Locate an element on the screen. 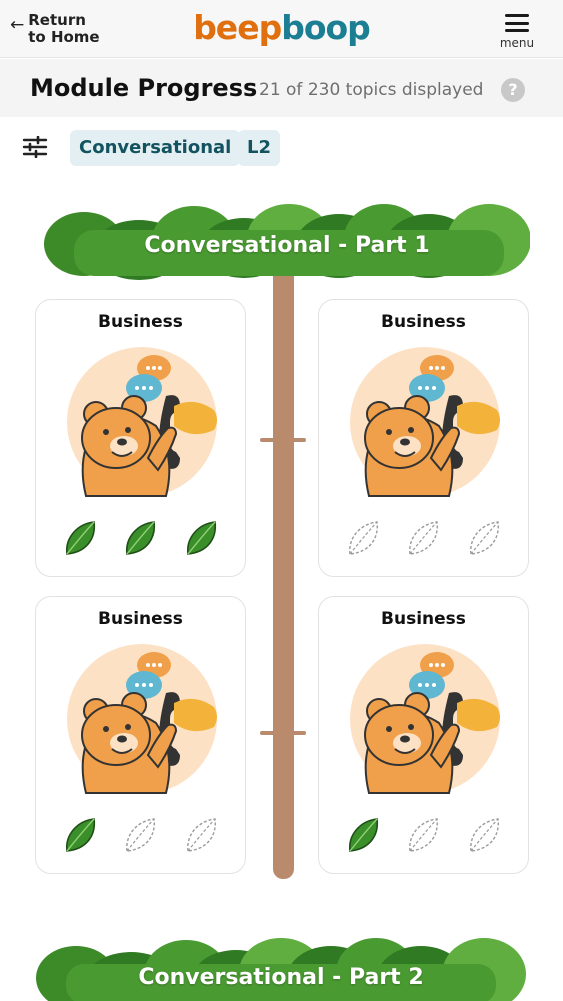  logo-beep: beep is located at coordinates (237, 27).